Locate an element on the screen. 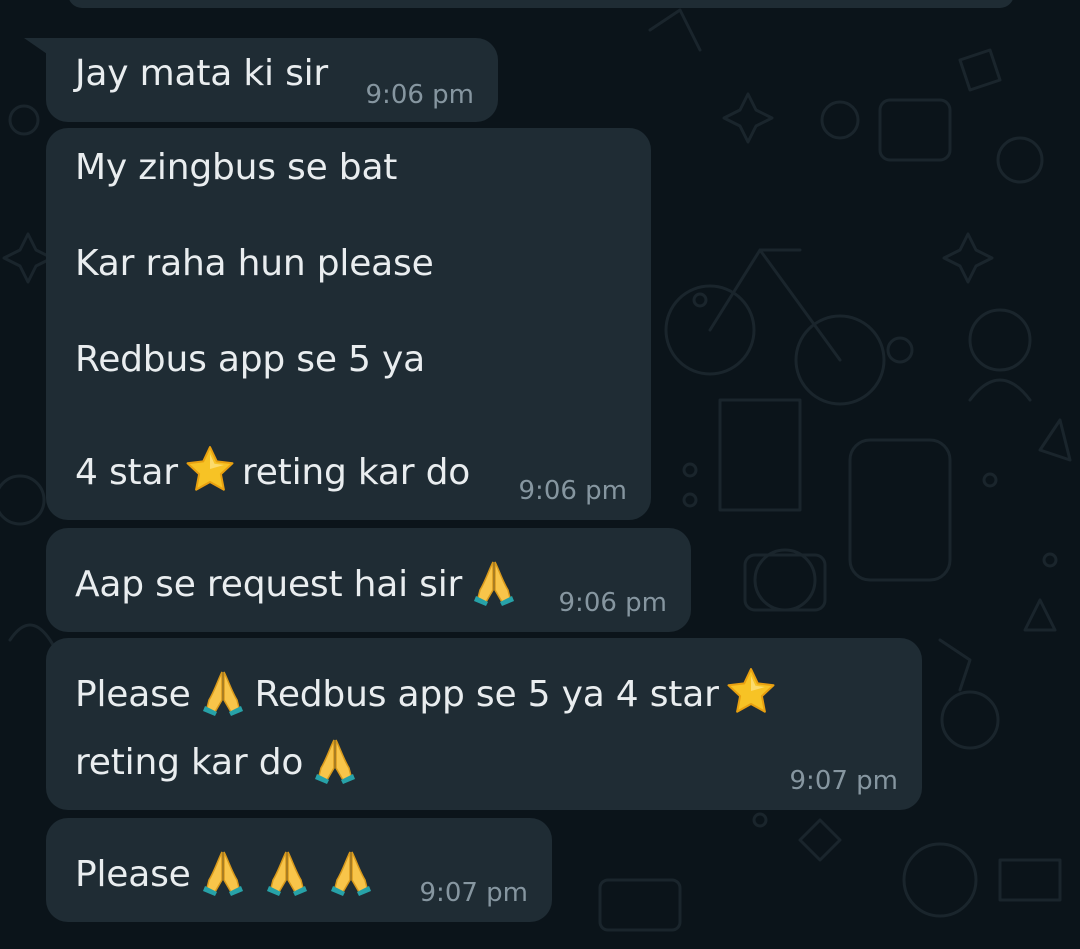 This screenshot has height=949, width=1080. message-bubble: Aap se request hai sir 9:06 pm is located at coordinates (368, 580).